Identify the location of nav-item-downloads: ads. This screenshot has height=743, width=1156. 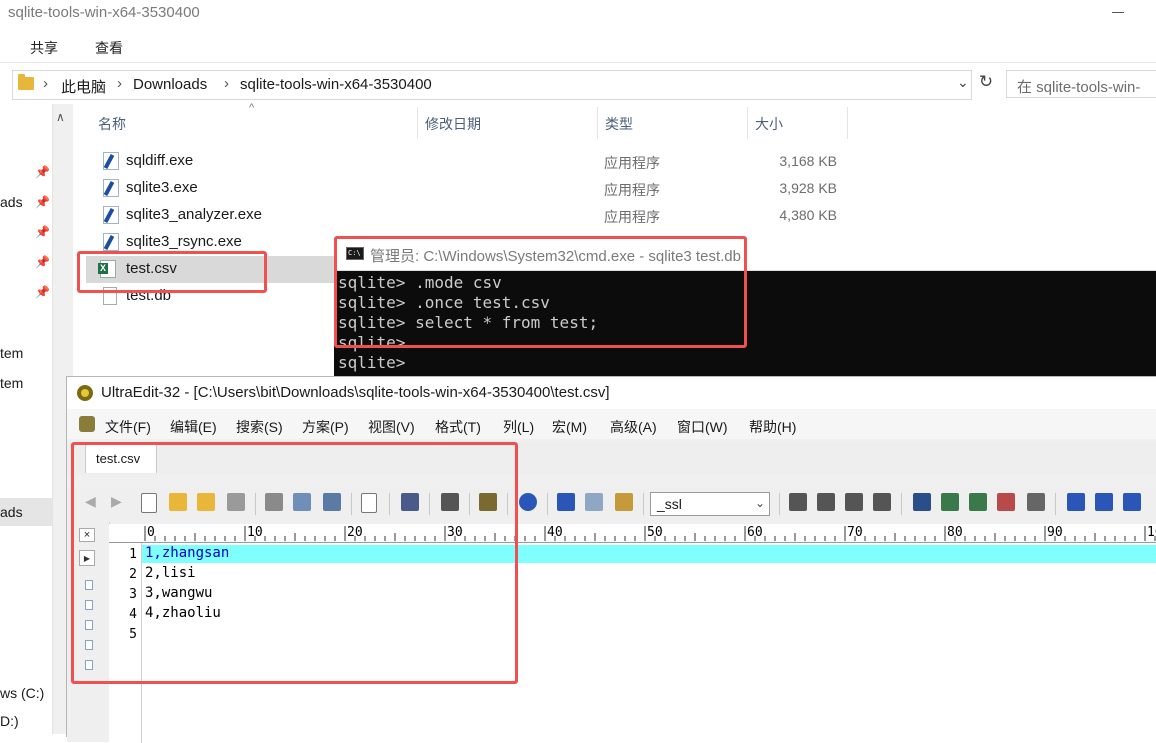
(11, 202).